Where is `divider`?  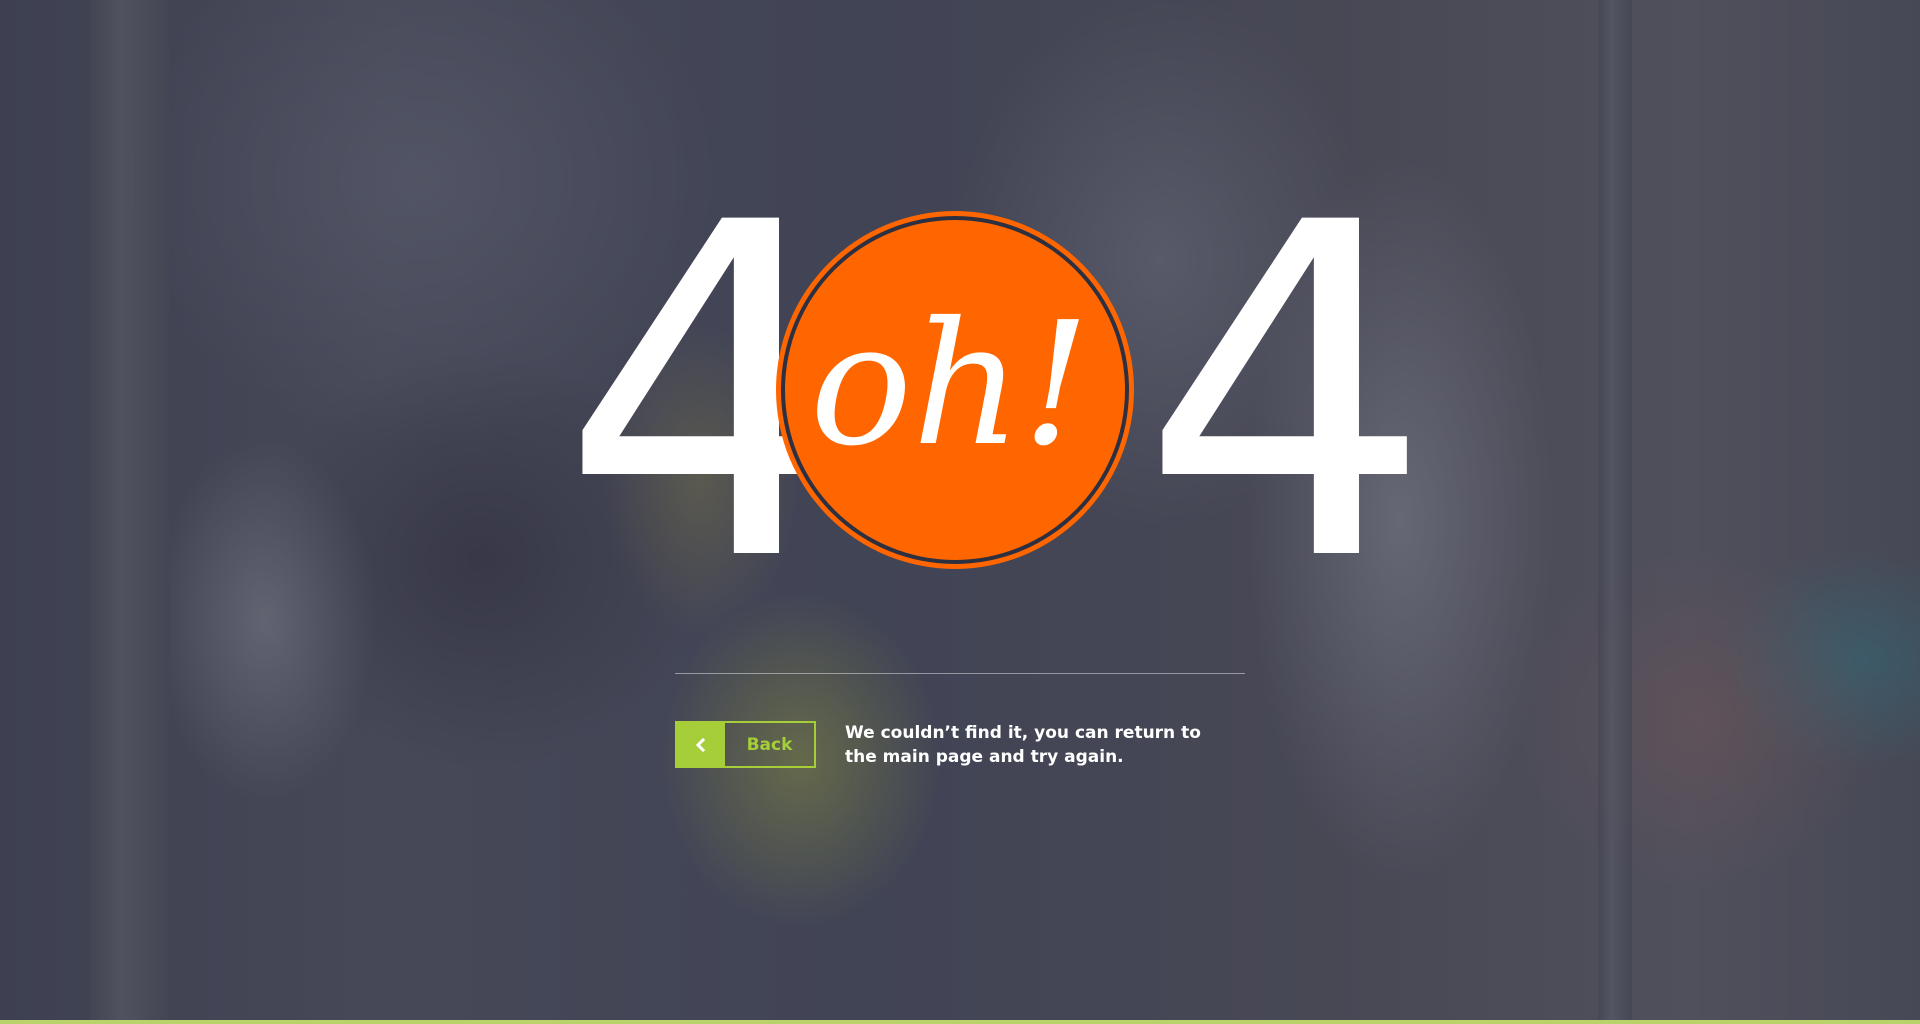
divider is located at coordinates (960, 673).